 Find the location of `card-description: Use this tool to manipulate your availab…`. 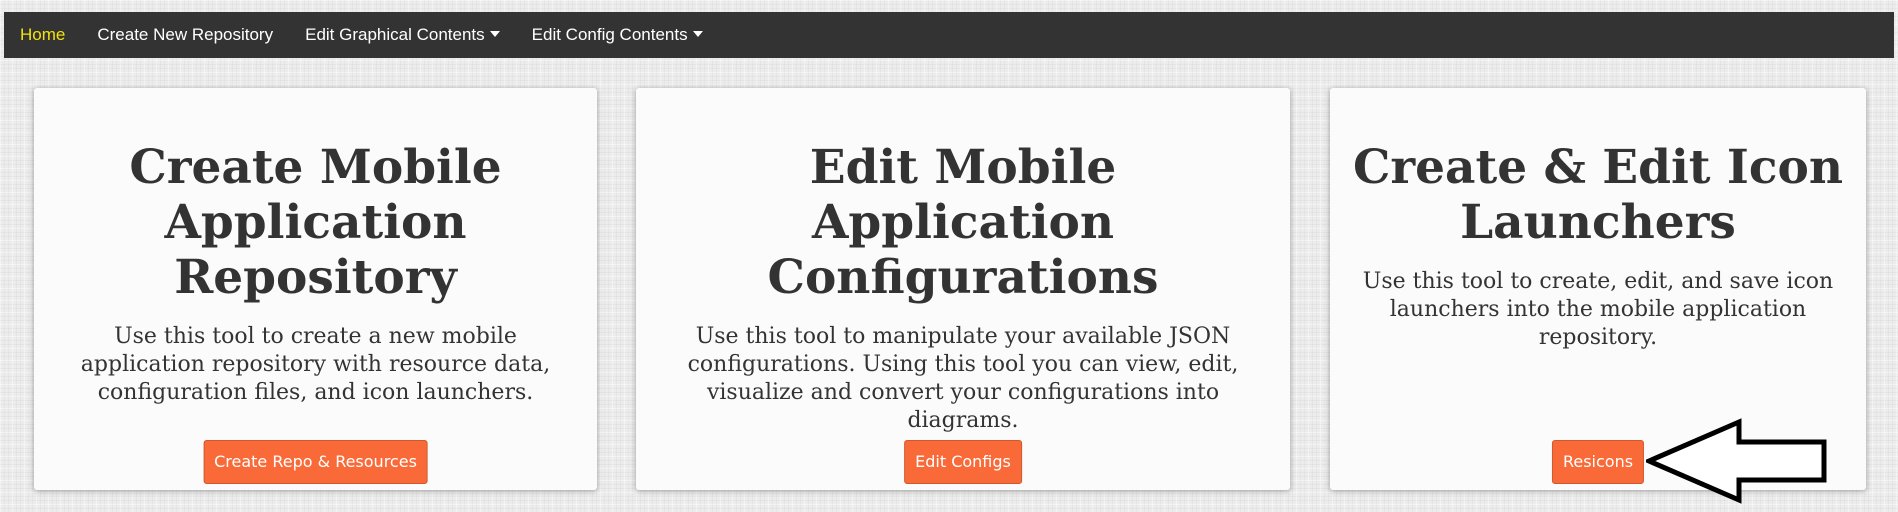

card-description: Use this tool to manipulate your availab… is located at coordinates (963, 378).